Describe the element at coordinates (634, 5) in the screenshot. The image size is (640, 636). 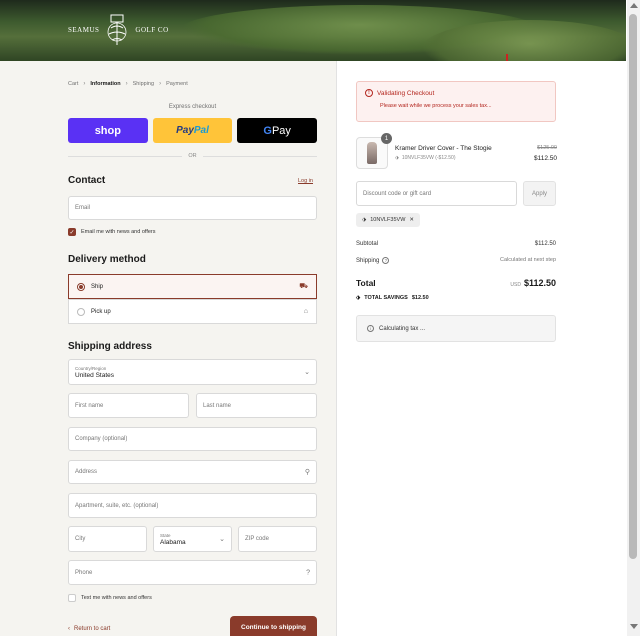
I see `scroll-up-arrow-icon` at that location.